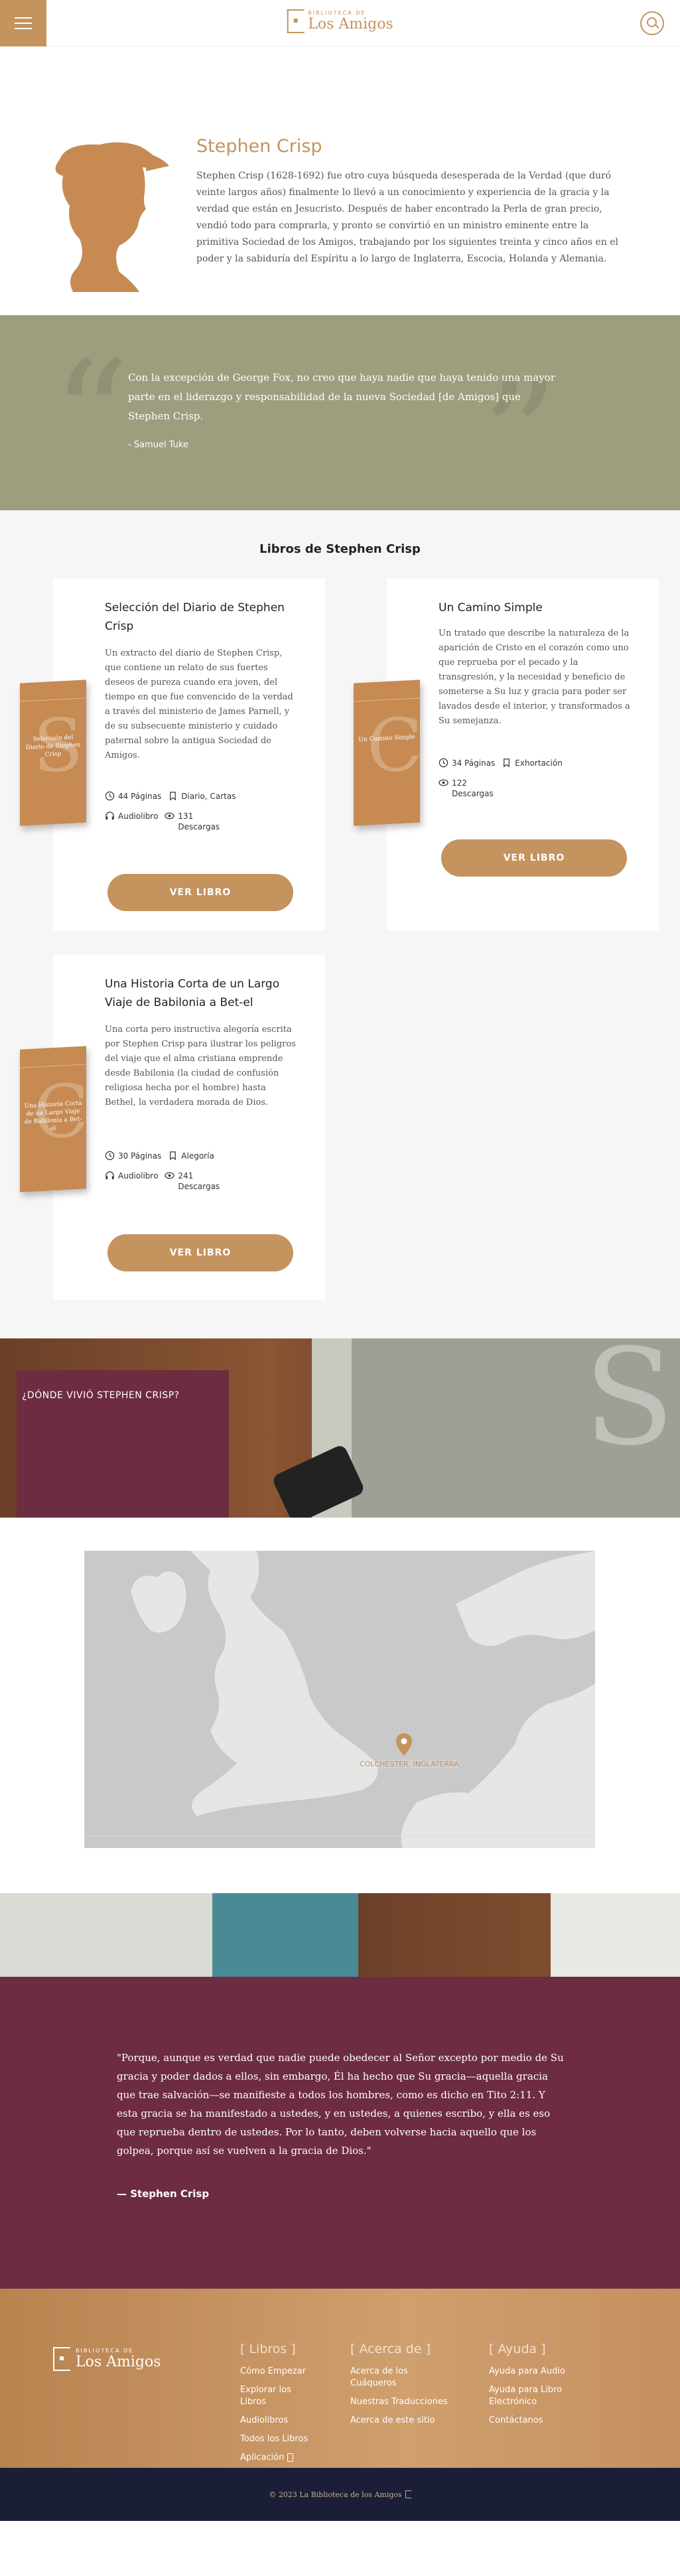 This screenshot has width=680, height=2576. What do you see at coordinates (459, 783) in the screenshot?
I see `book-downloads-count: 122` at bounding box center [459, 783].